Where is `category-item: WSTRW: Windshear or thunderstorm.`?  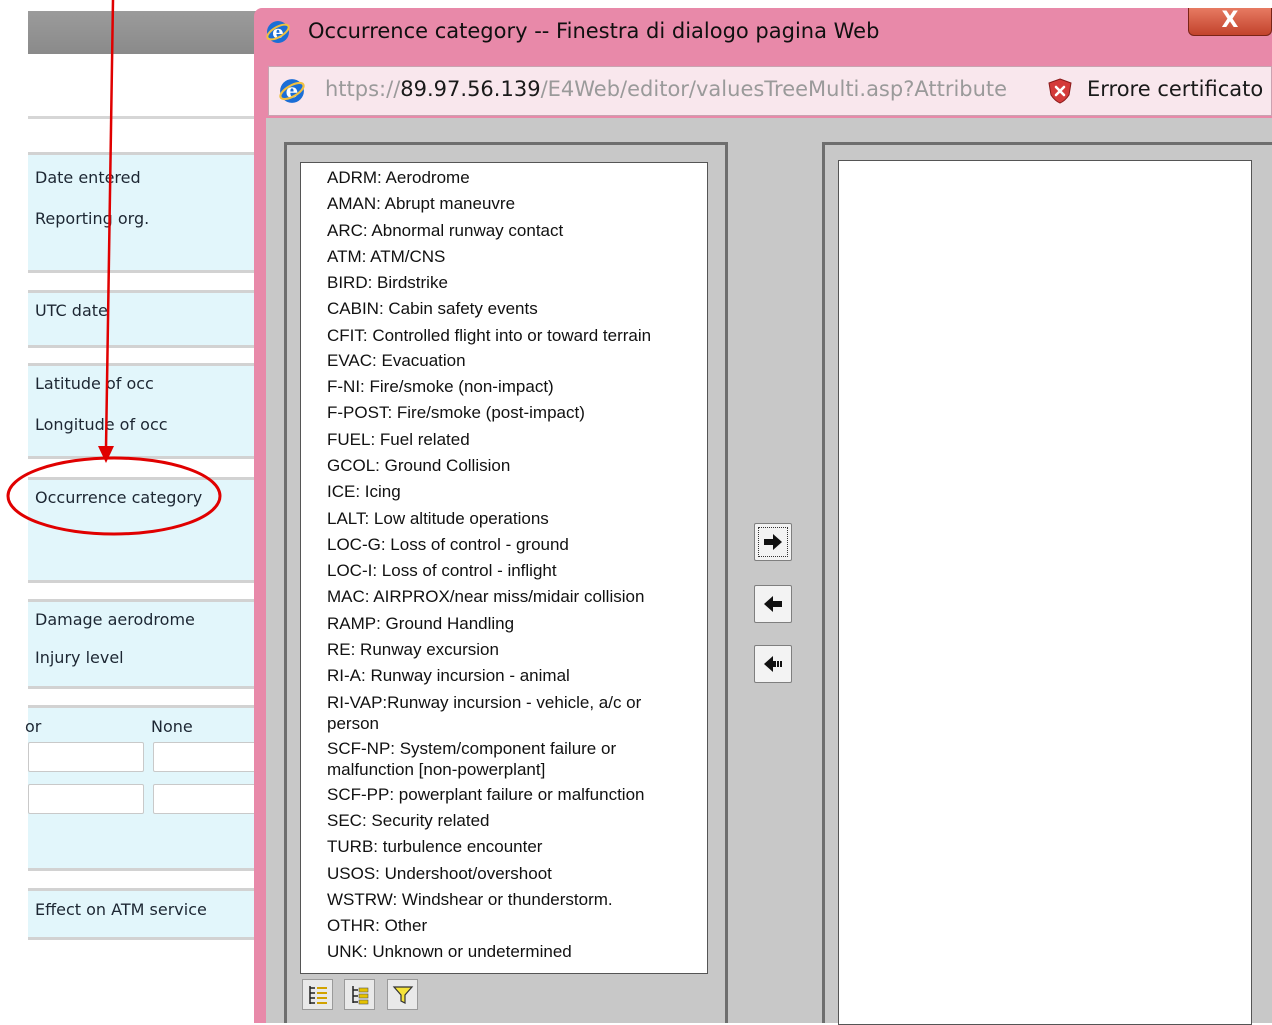
category-item: WSTRW: Windshear or thunderstorm. is located at coordinates (517, 900).